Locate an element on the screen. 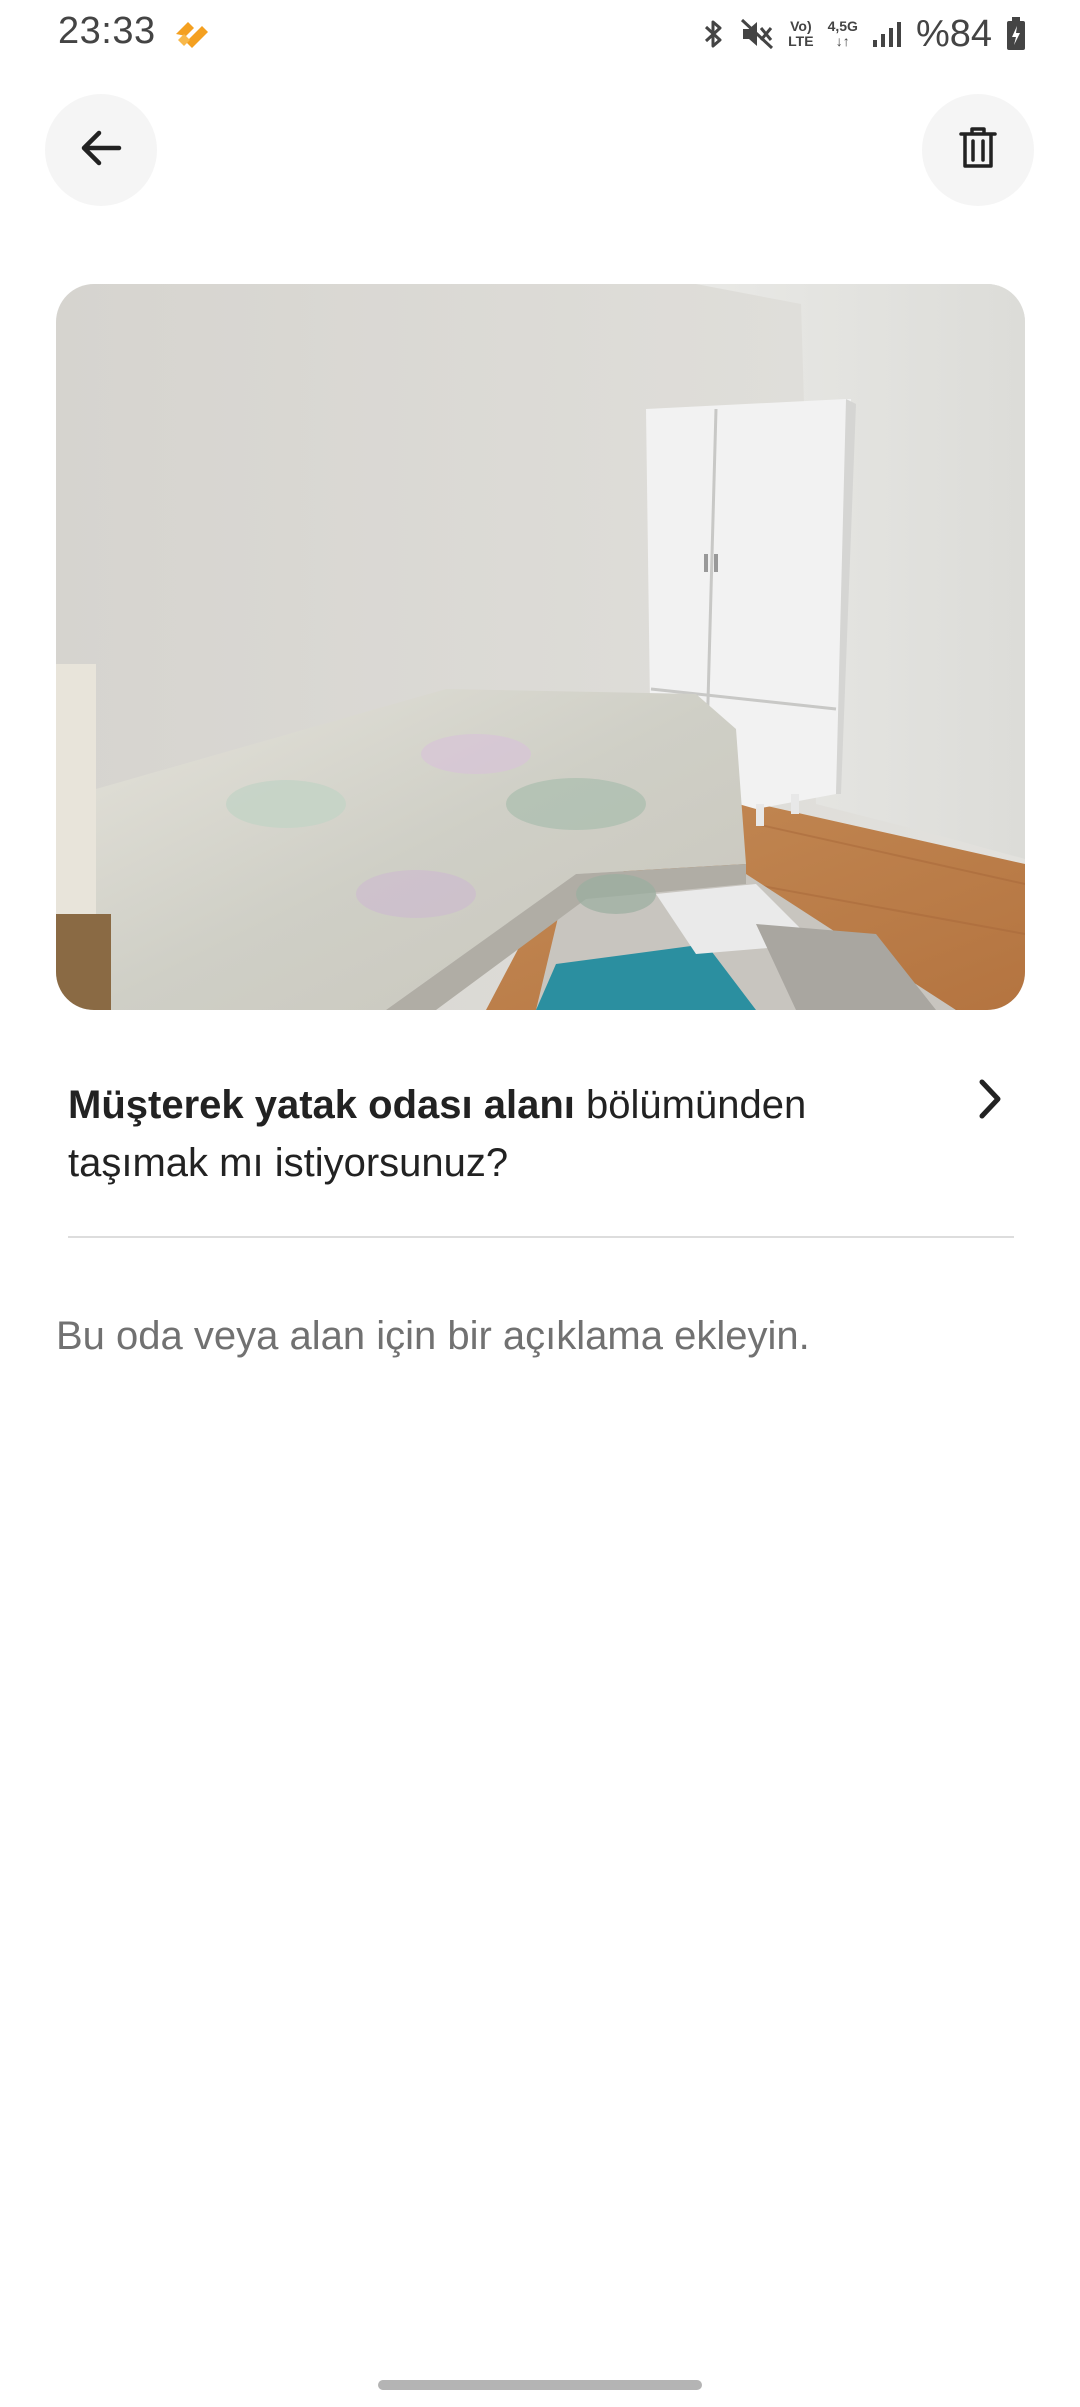 This screenshot has width=1080, height=2407. volte-bottom: LTE is located at coordinates (801, 41).